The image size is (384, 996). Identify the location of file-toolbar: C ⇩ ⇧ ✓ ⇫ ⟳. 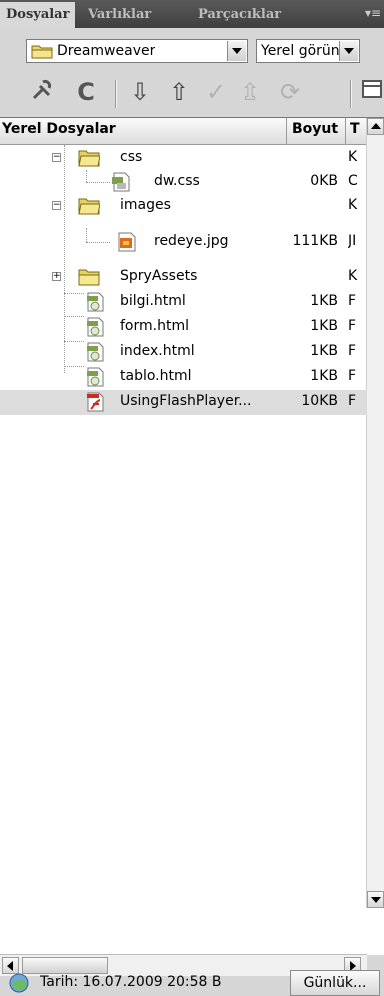
(192, 93).